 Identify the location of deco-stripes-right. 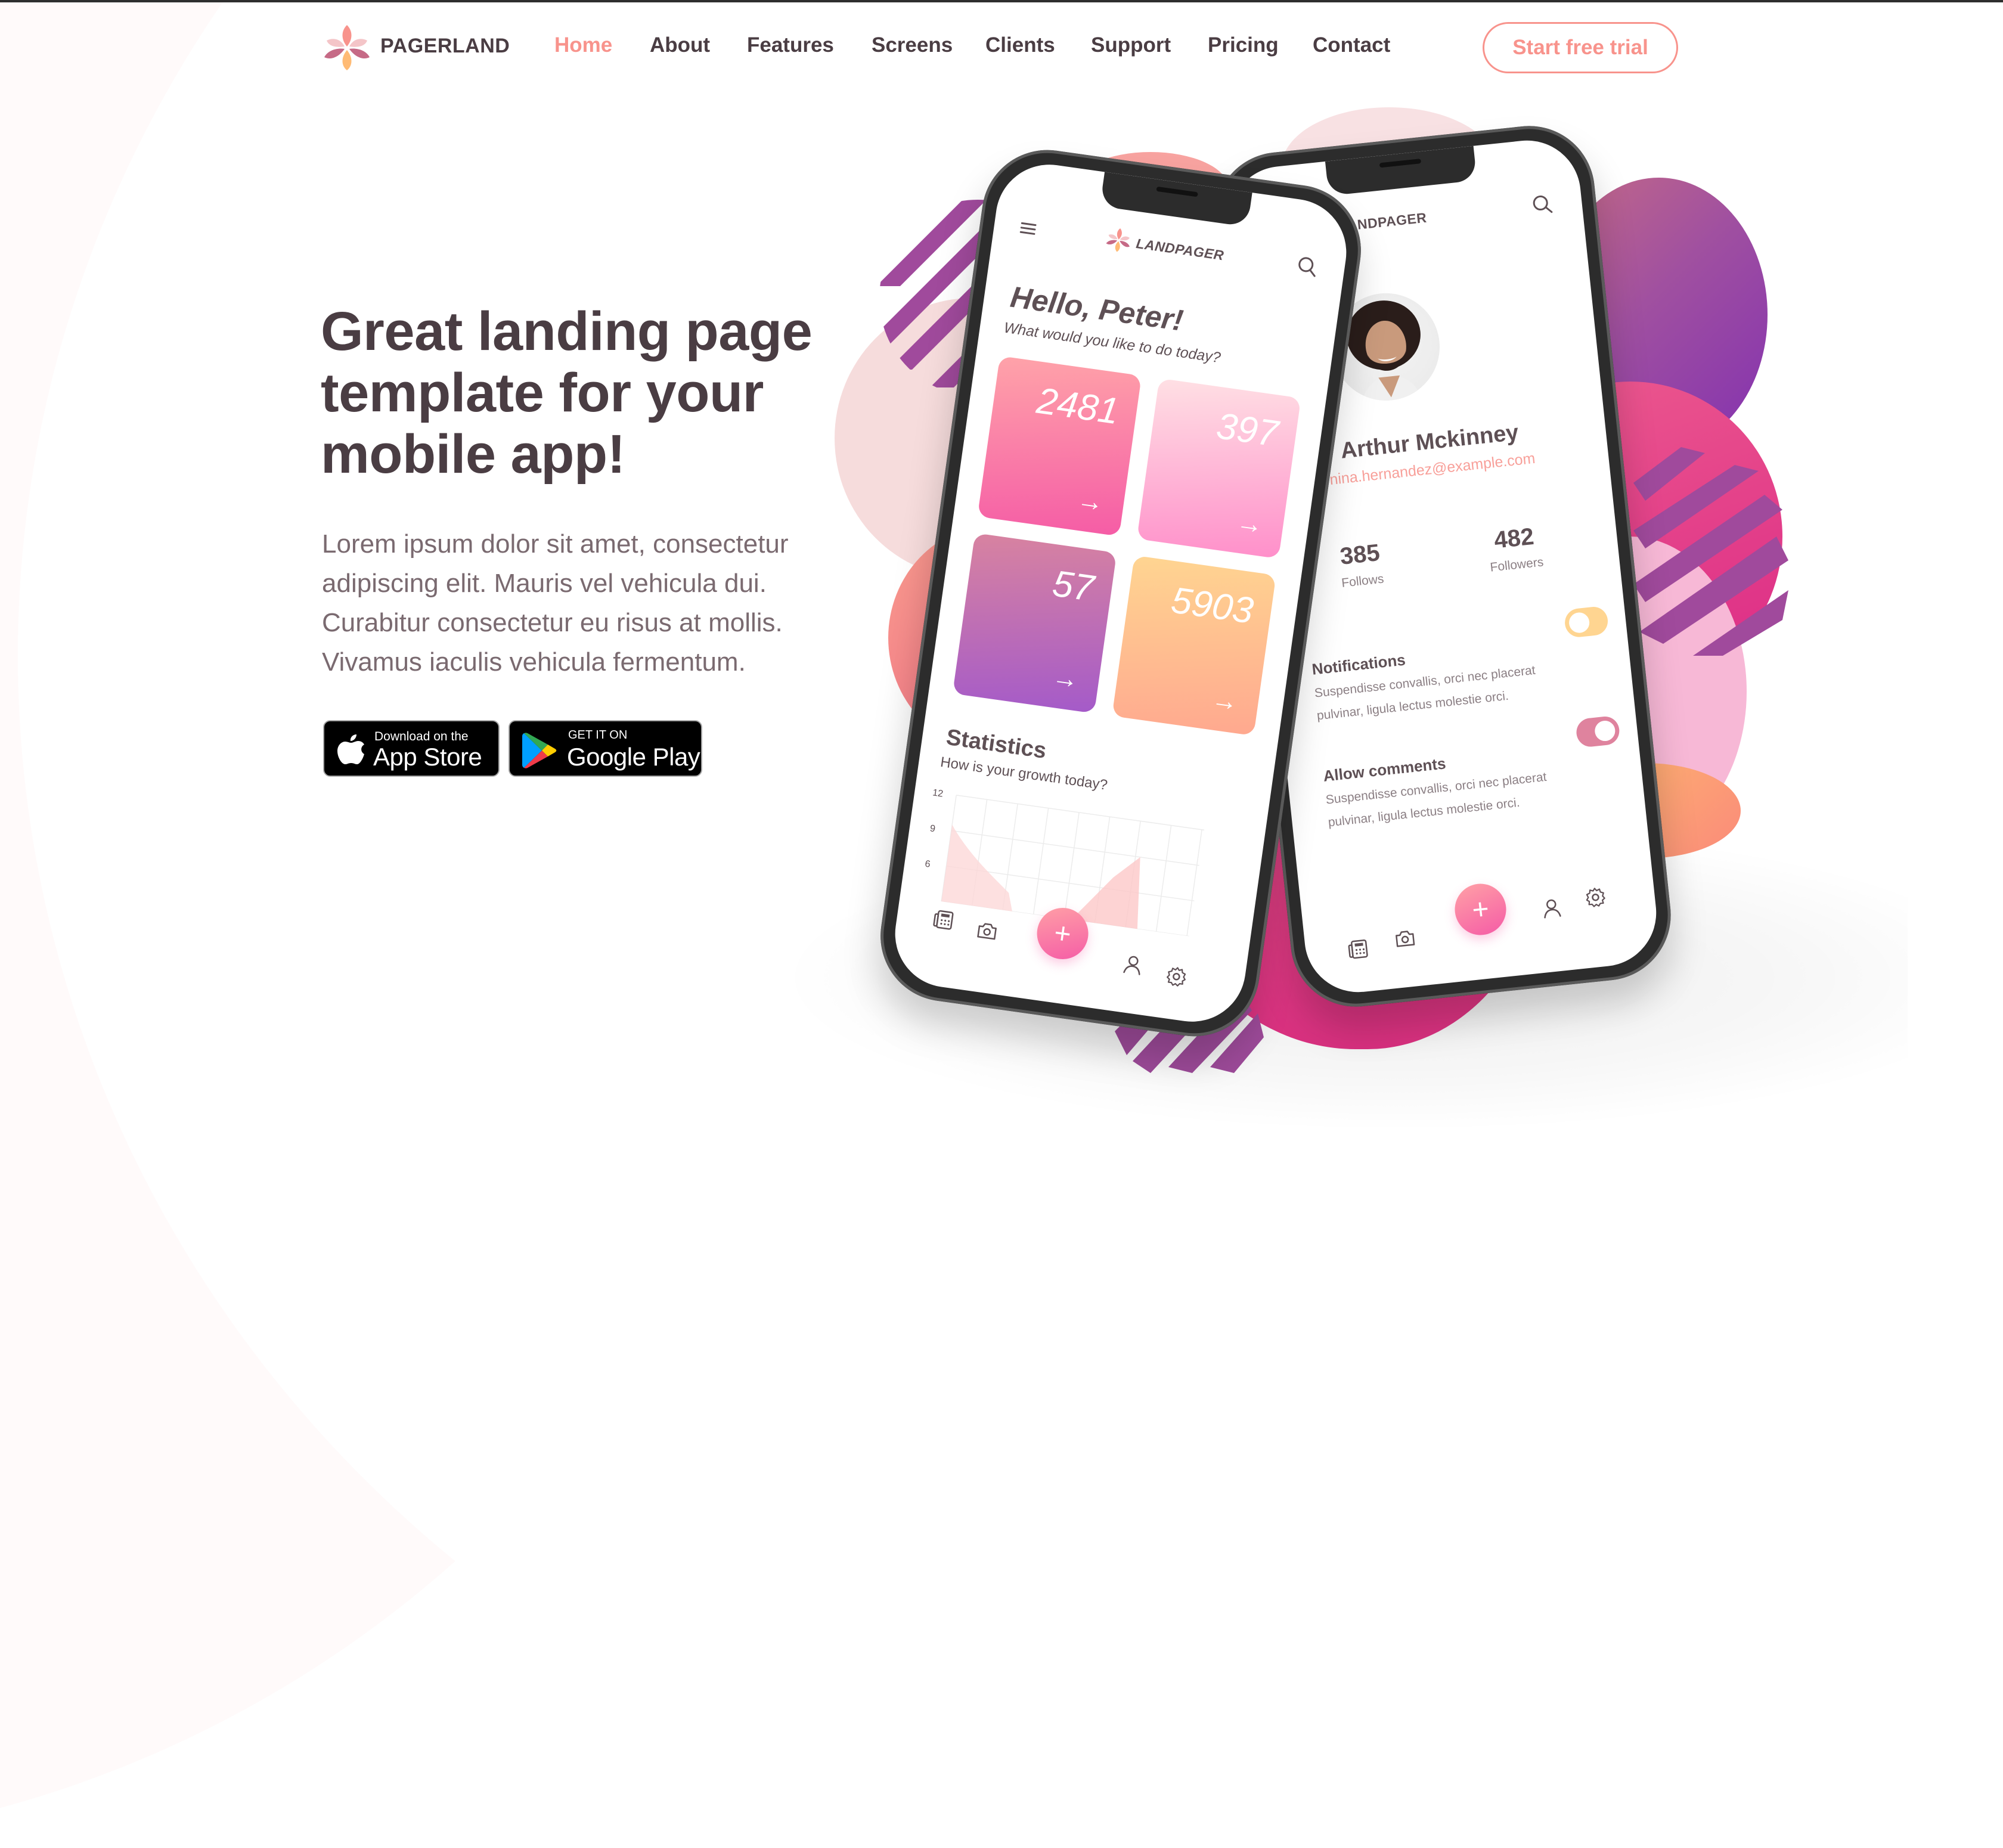
(1710, 551).